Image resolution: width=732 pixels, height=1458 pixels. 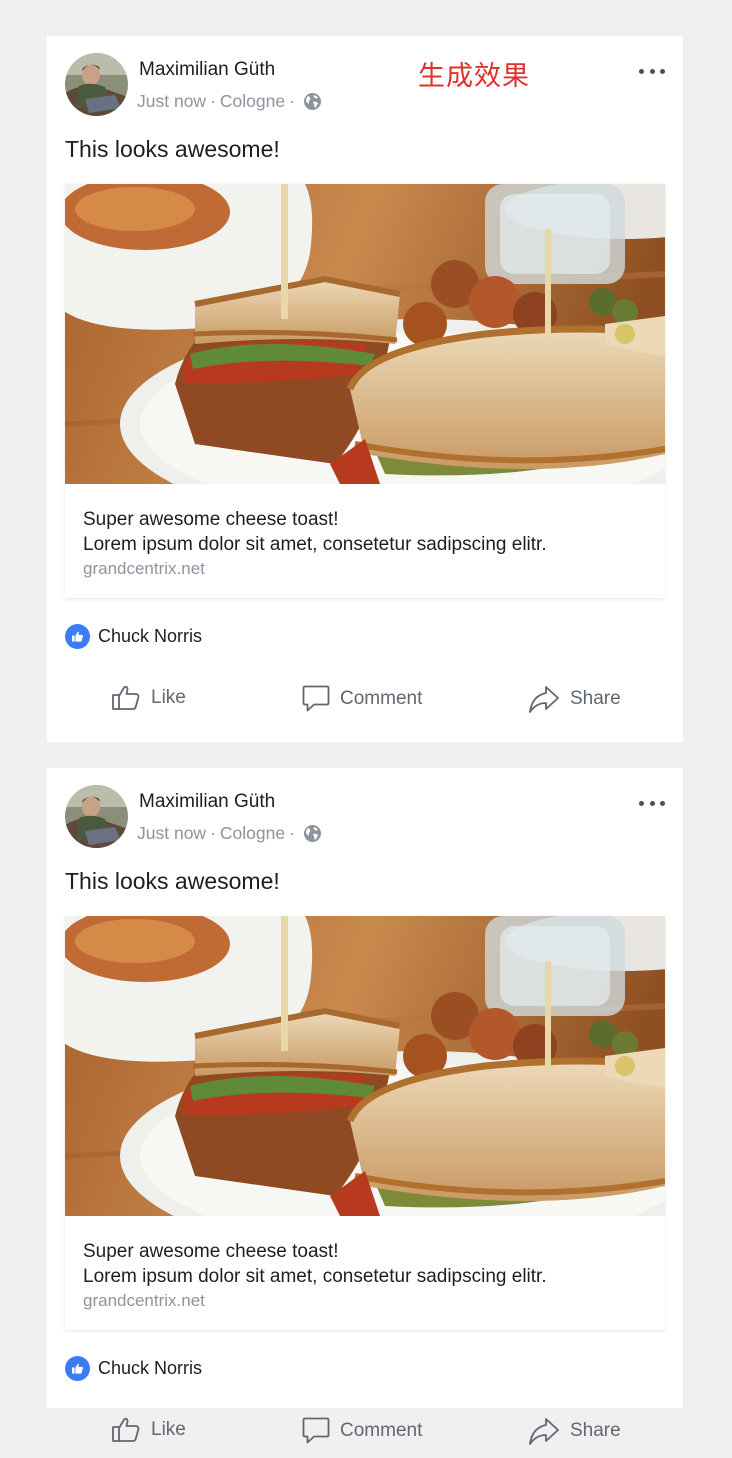 What do you see at coordinates (474, 76) in the screenshot?
I see `watermark-label: 生成效果` at bounding box center [474, 76].